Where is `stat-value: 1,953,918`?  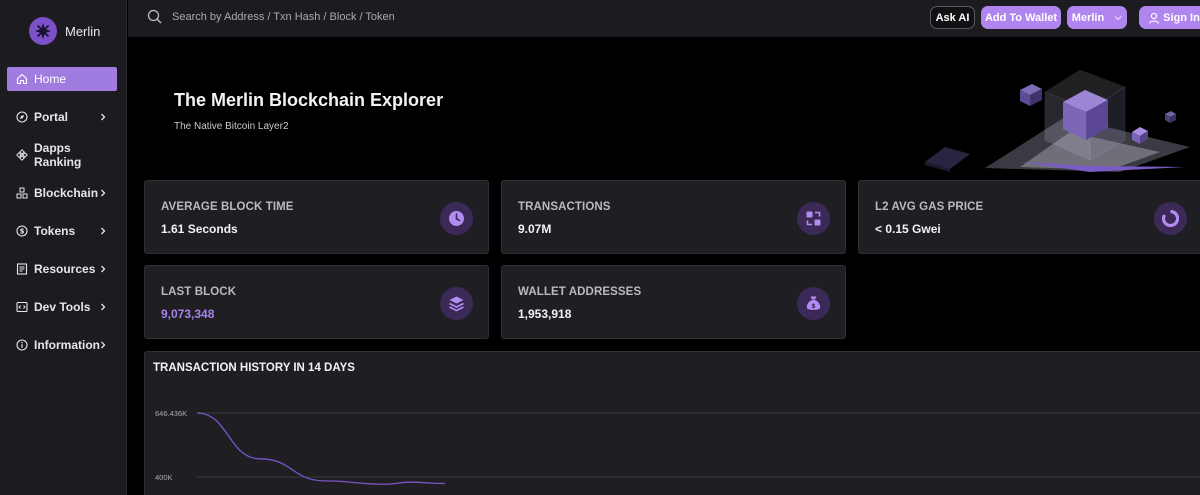 stat-value: 1,953,918 is located at coordinates (545, 314).